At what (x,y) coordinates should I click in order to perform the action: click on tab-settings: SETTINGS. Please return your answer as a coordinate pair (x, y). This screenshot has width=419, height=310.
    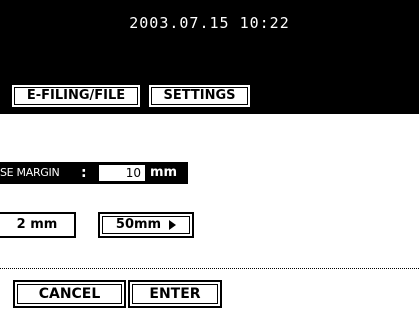
    Looking at the image, I should click on (199, 96).